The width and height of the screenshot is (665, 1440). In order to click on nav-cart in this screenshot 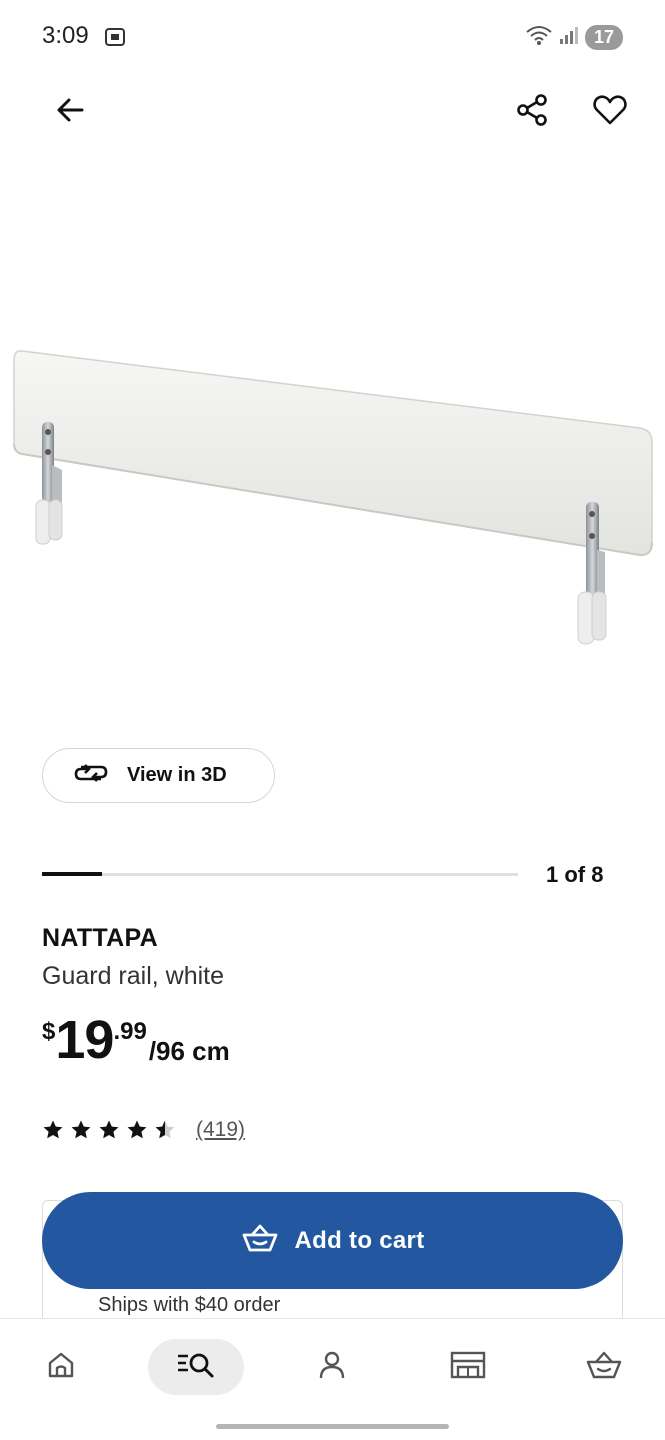, I will do `click(604, 1367)`.